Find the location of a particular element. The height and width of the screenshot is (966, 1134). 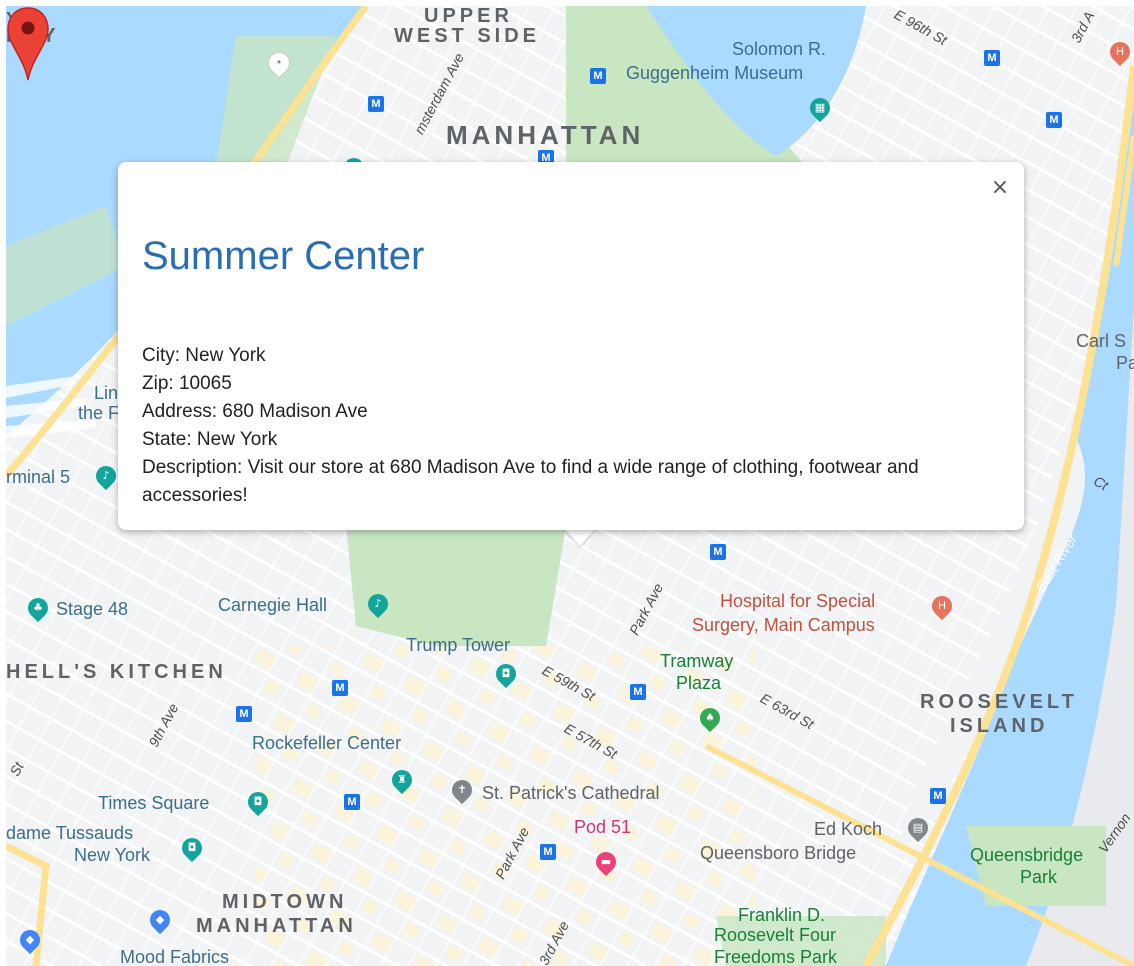

label-franklin-2: Roosevelt Four is located at coordinates (775, 935).